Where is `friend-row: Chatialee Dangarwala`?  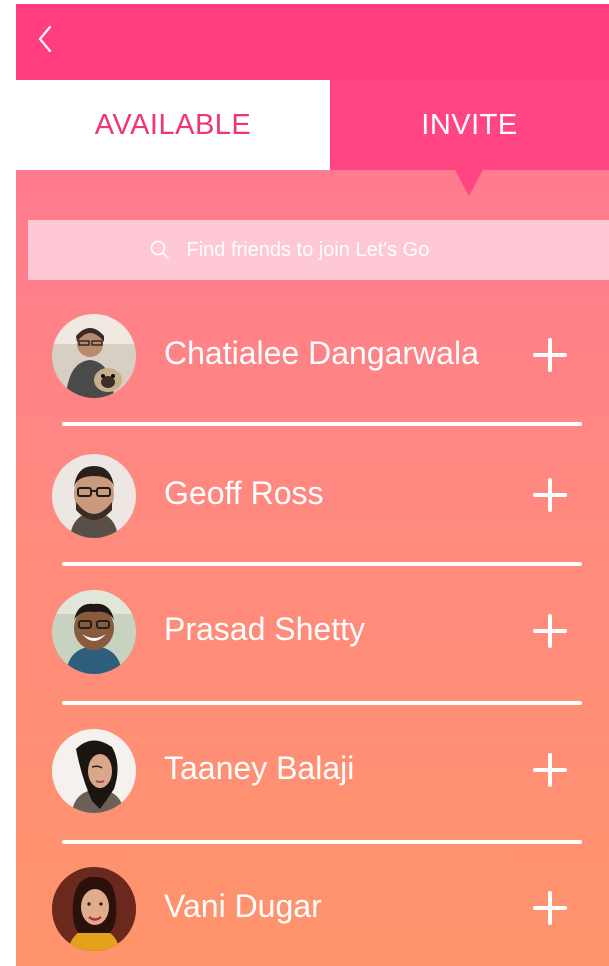 friend-row: Chatialee Dangarwala is located at coordinates (312, 356).